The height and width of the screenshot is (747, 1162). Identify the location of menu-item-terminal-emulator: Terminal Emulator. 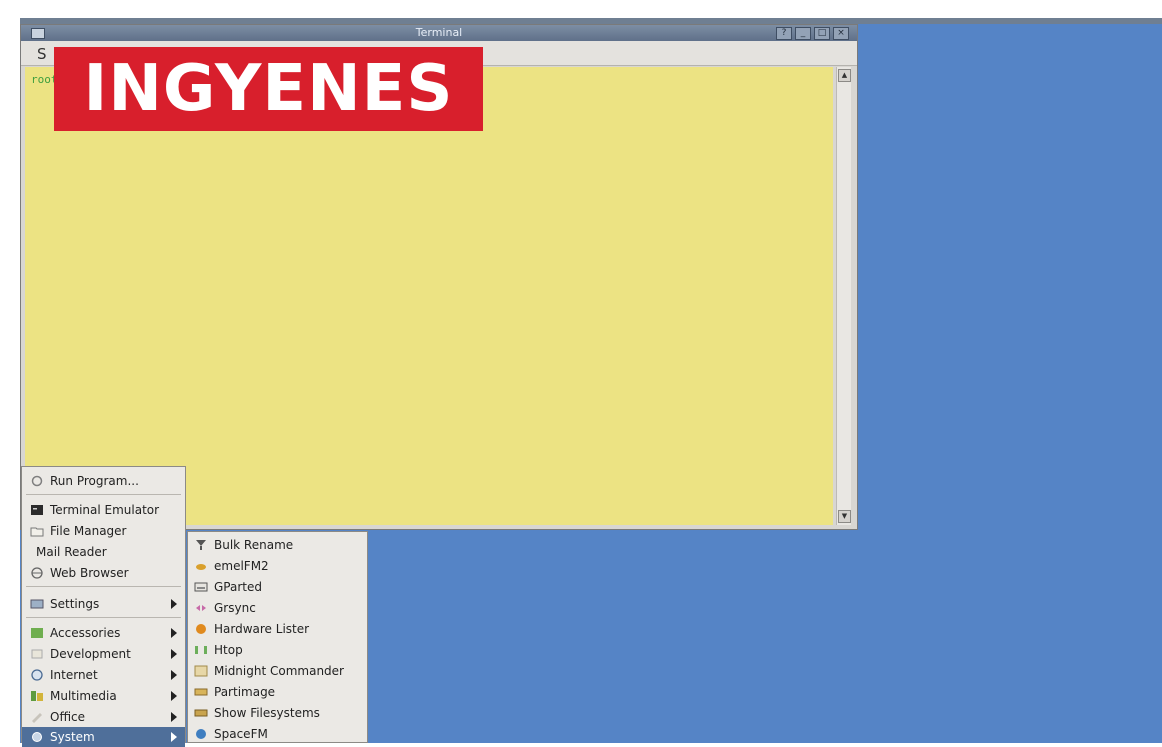
(103, 510).